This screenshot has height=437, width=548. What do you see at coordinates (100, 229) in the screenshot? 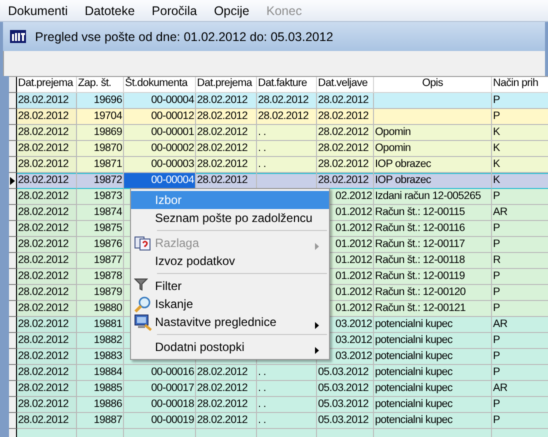
I see `table-cell: 19875` at bounding box center [100, 229].